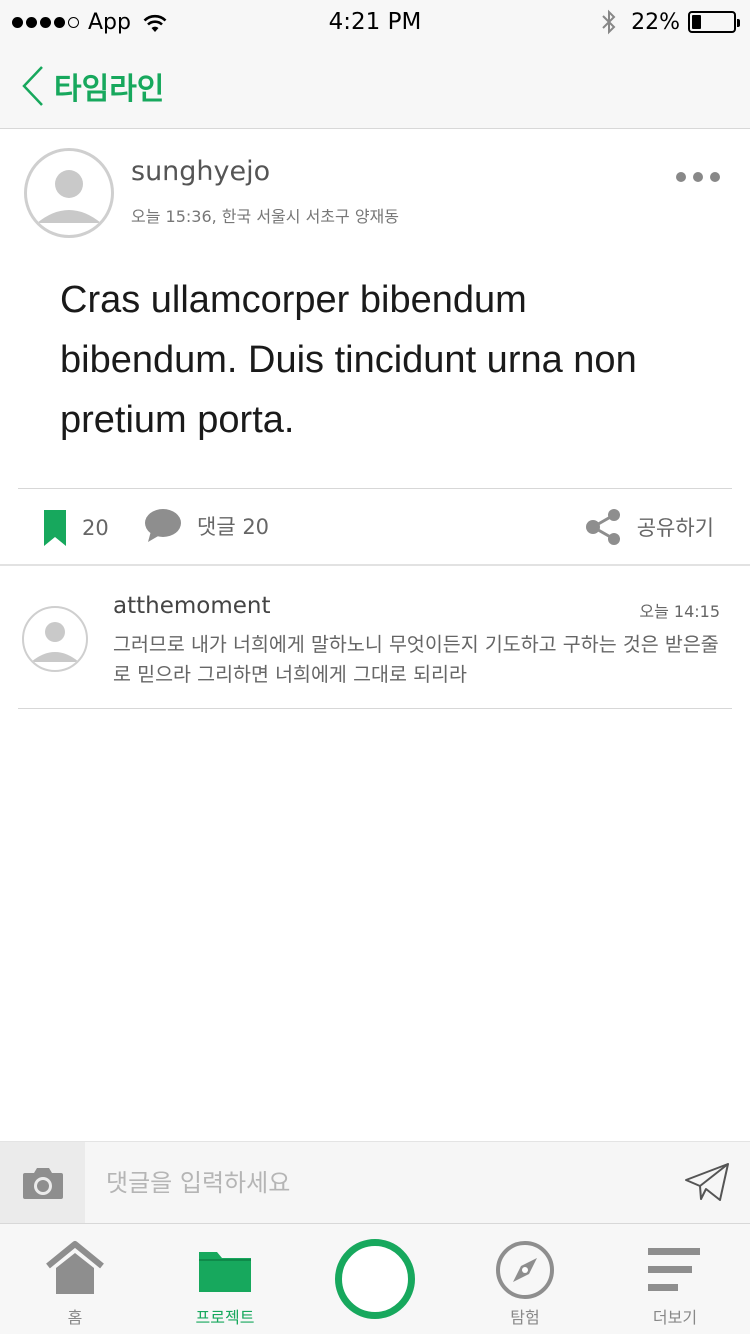 The height and width of the screenshot is (1334, 750). Describe the element at coordinates (675, 1317) in the screenshot. I see `tab-more-label: 더보기` at that location.